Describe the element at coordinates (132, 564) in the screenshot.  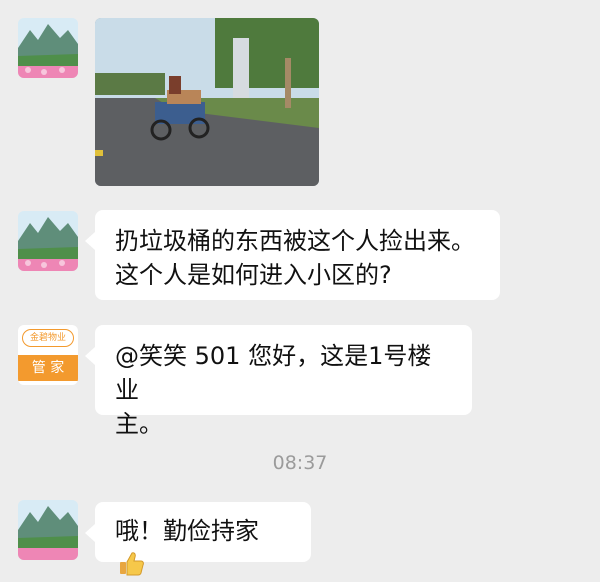
I see `thumbs-up-icon` at that location.